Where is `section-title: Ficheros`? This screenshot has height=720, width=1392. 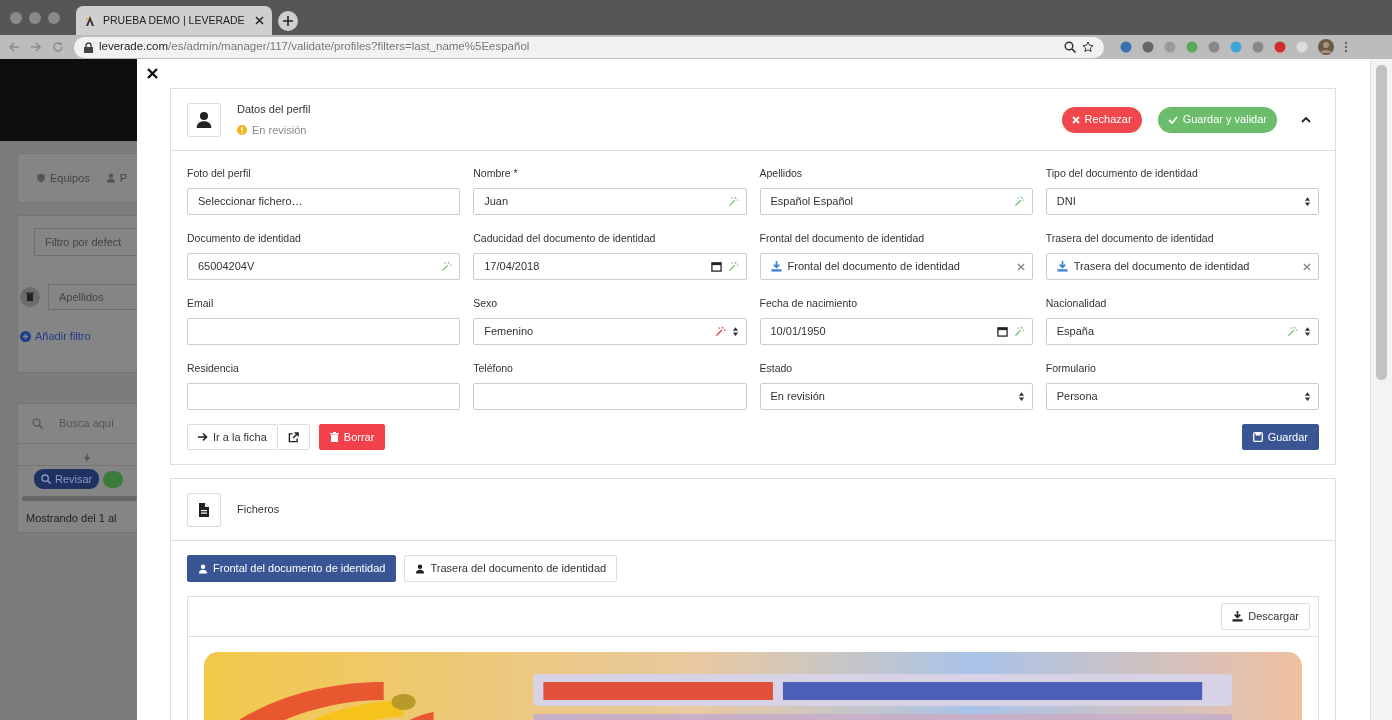
section-title: Ficheros is located at coordinates (258, 510).